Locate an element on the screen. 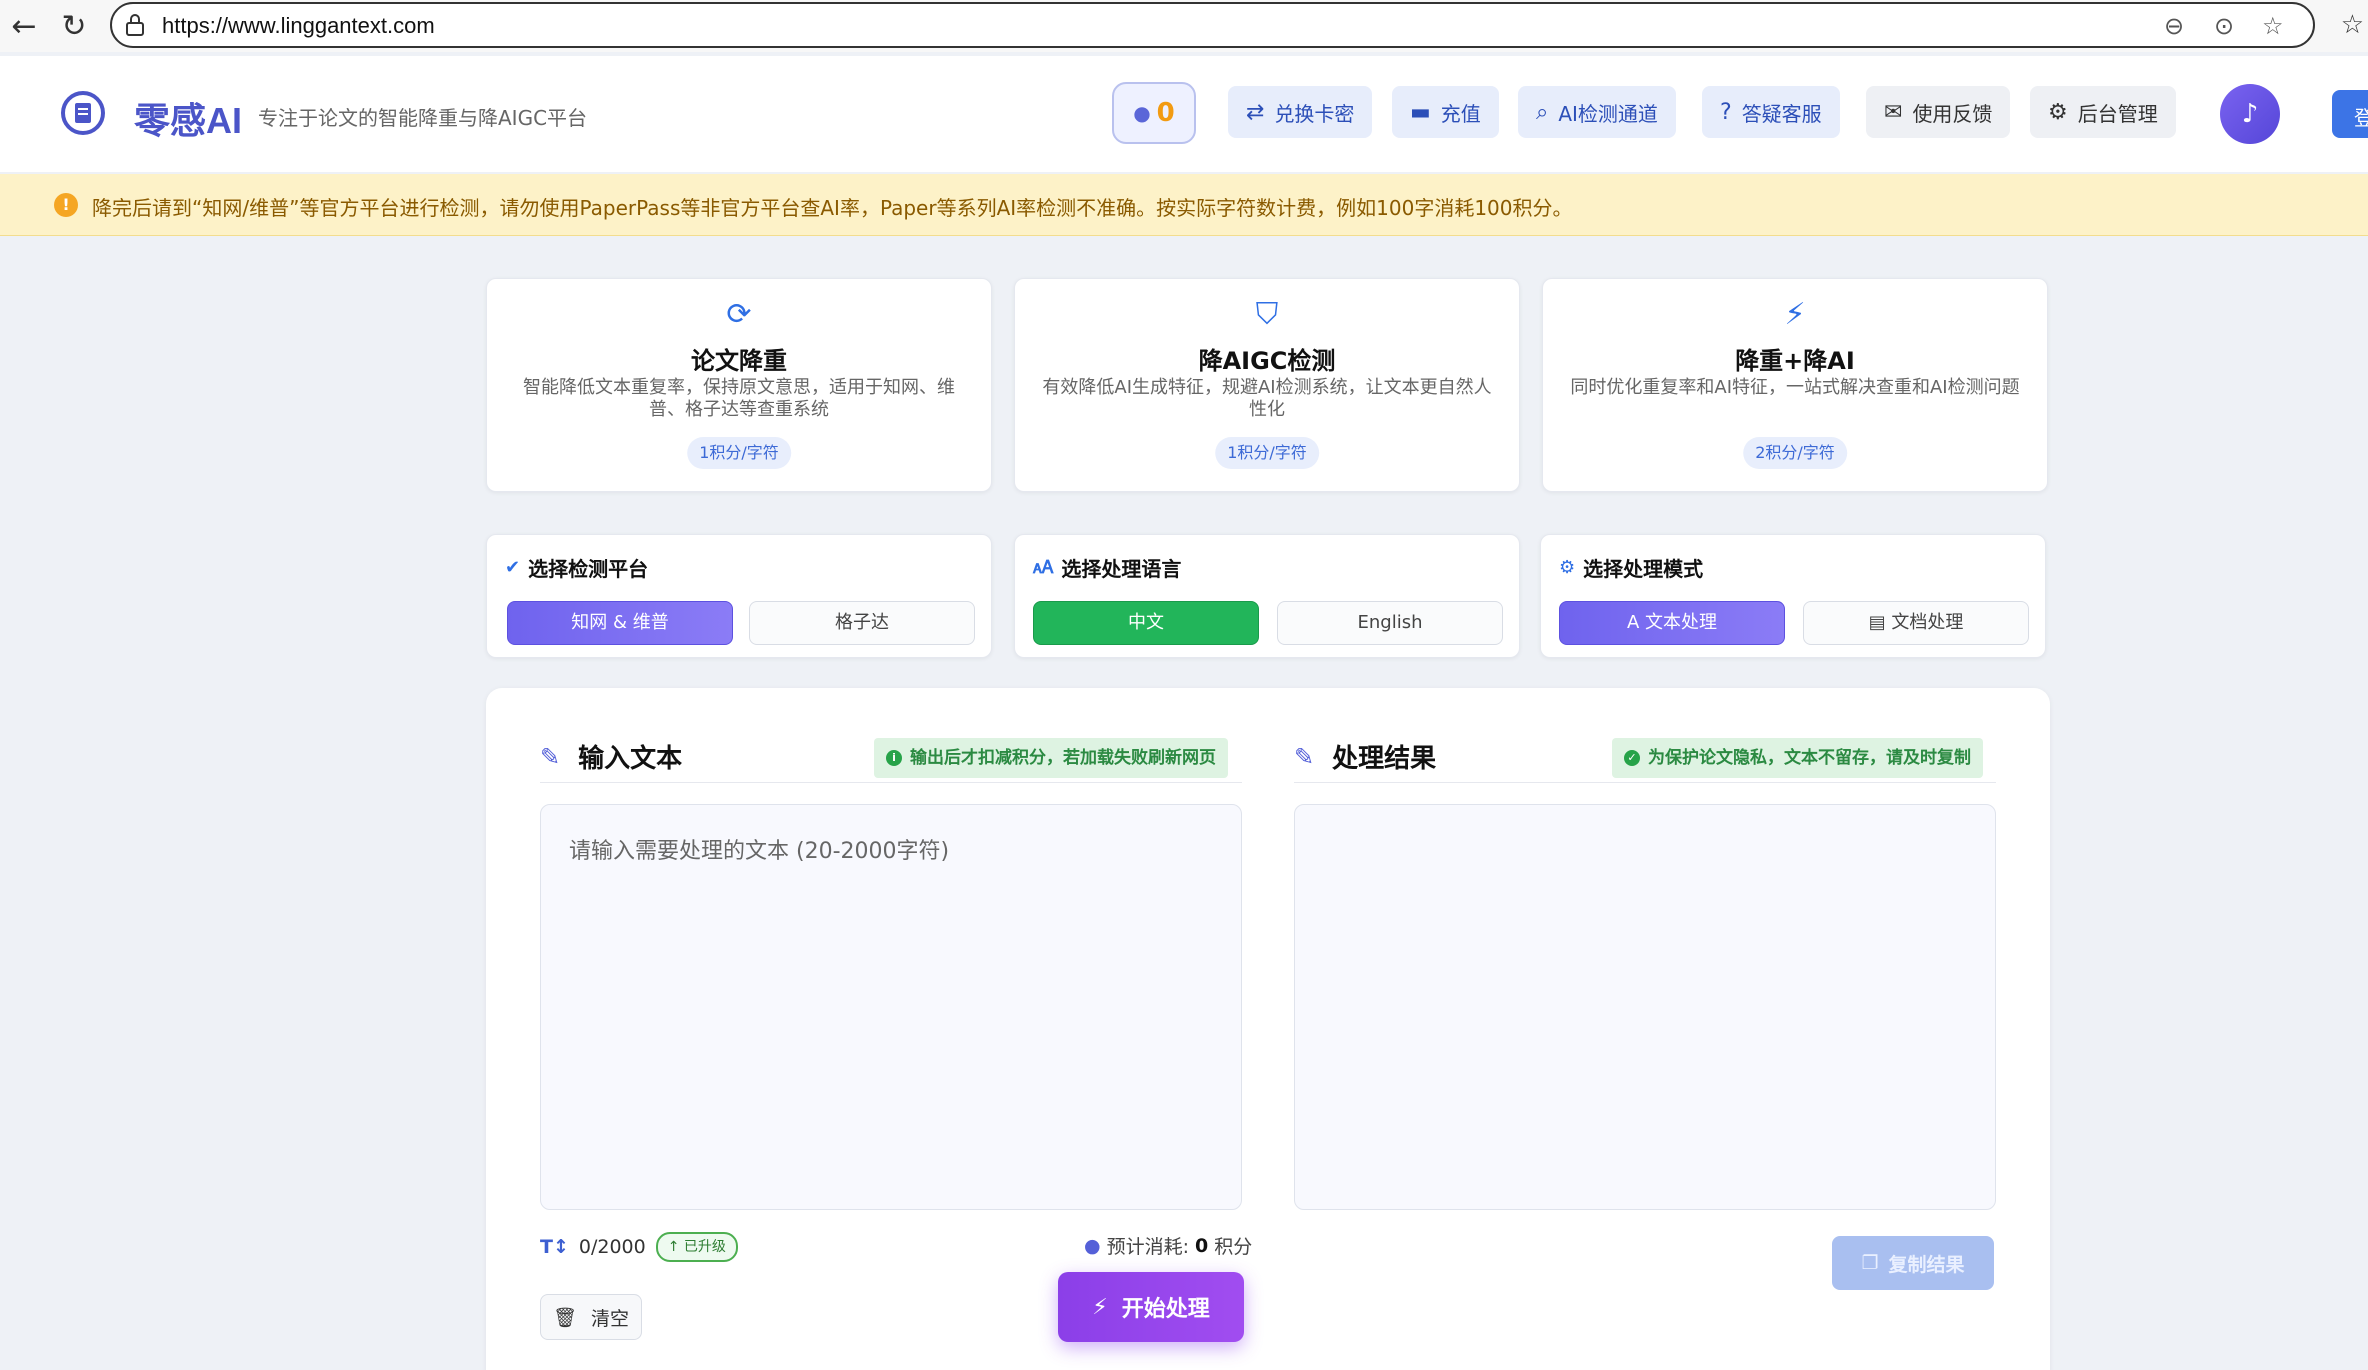 Image resolution: width=2368 pixels, height=1370 pixels. text-size-icon: T↕ is located at coordinates (554, 1247).